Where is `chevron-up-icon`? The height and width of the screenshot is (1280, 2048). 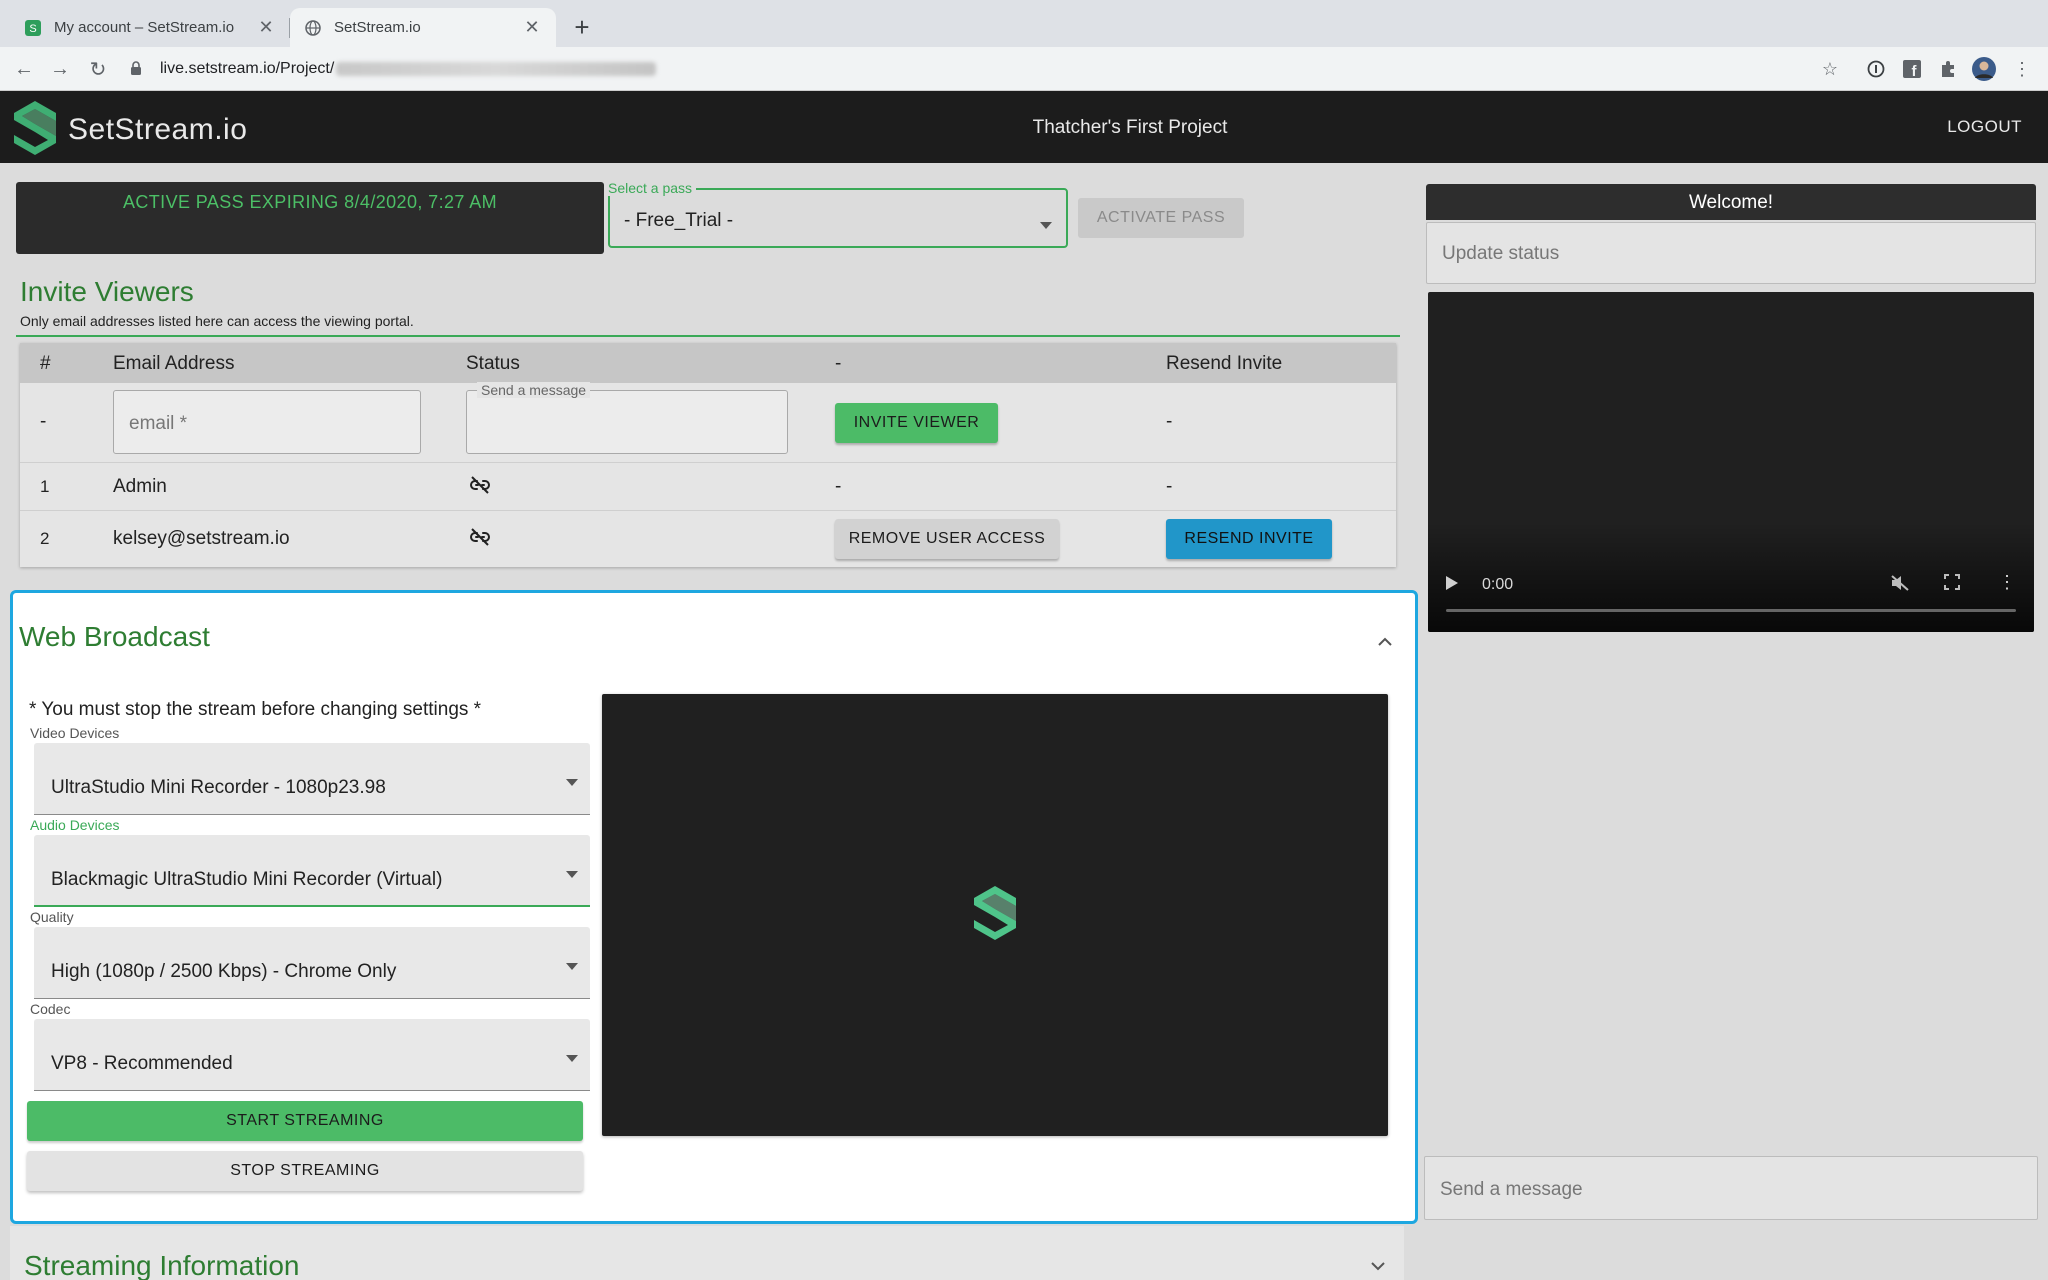 chevron-up-icon is located at coordinates (1385, 642).